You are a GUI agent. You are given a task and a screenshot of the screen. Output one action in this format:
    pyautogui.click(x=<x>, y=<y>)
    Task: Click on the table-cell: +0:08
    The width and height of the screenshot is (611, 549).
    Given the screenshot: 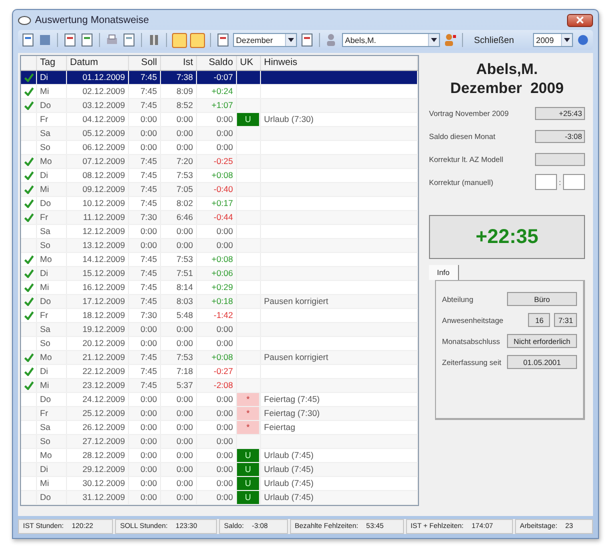 What is the action you would take?
    pyautogui.click(x=217, y=259)
    